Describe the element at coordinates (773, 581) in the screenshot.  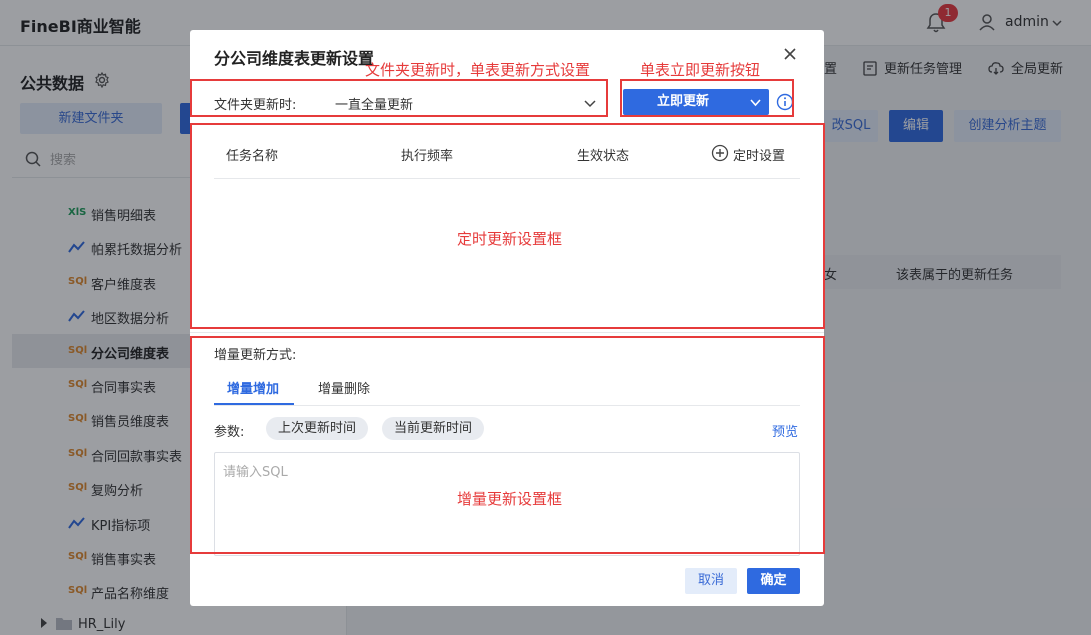
I see `confirm-button: 确定` at that location.